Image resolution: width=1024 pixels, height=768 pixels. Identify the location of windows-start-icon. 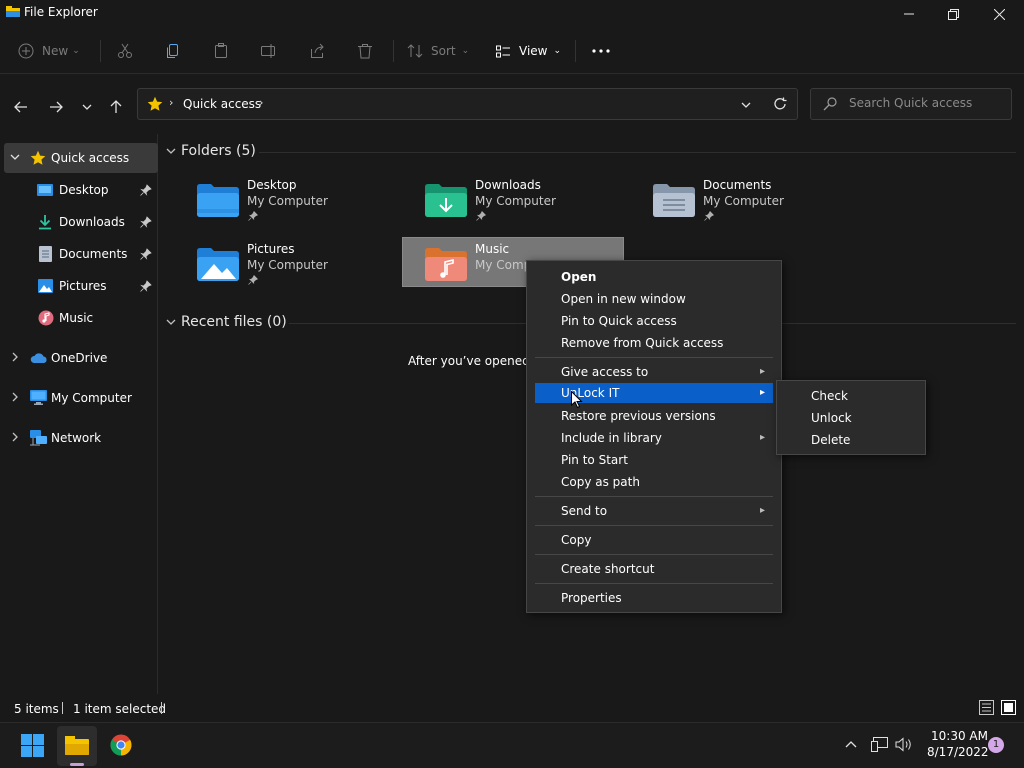
(32, 745).